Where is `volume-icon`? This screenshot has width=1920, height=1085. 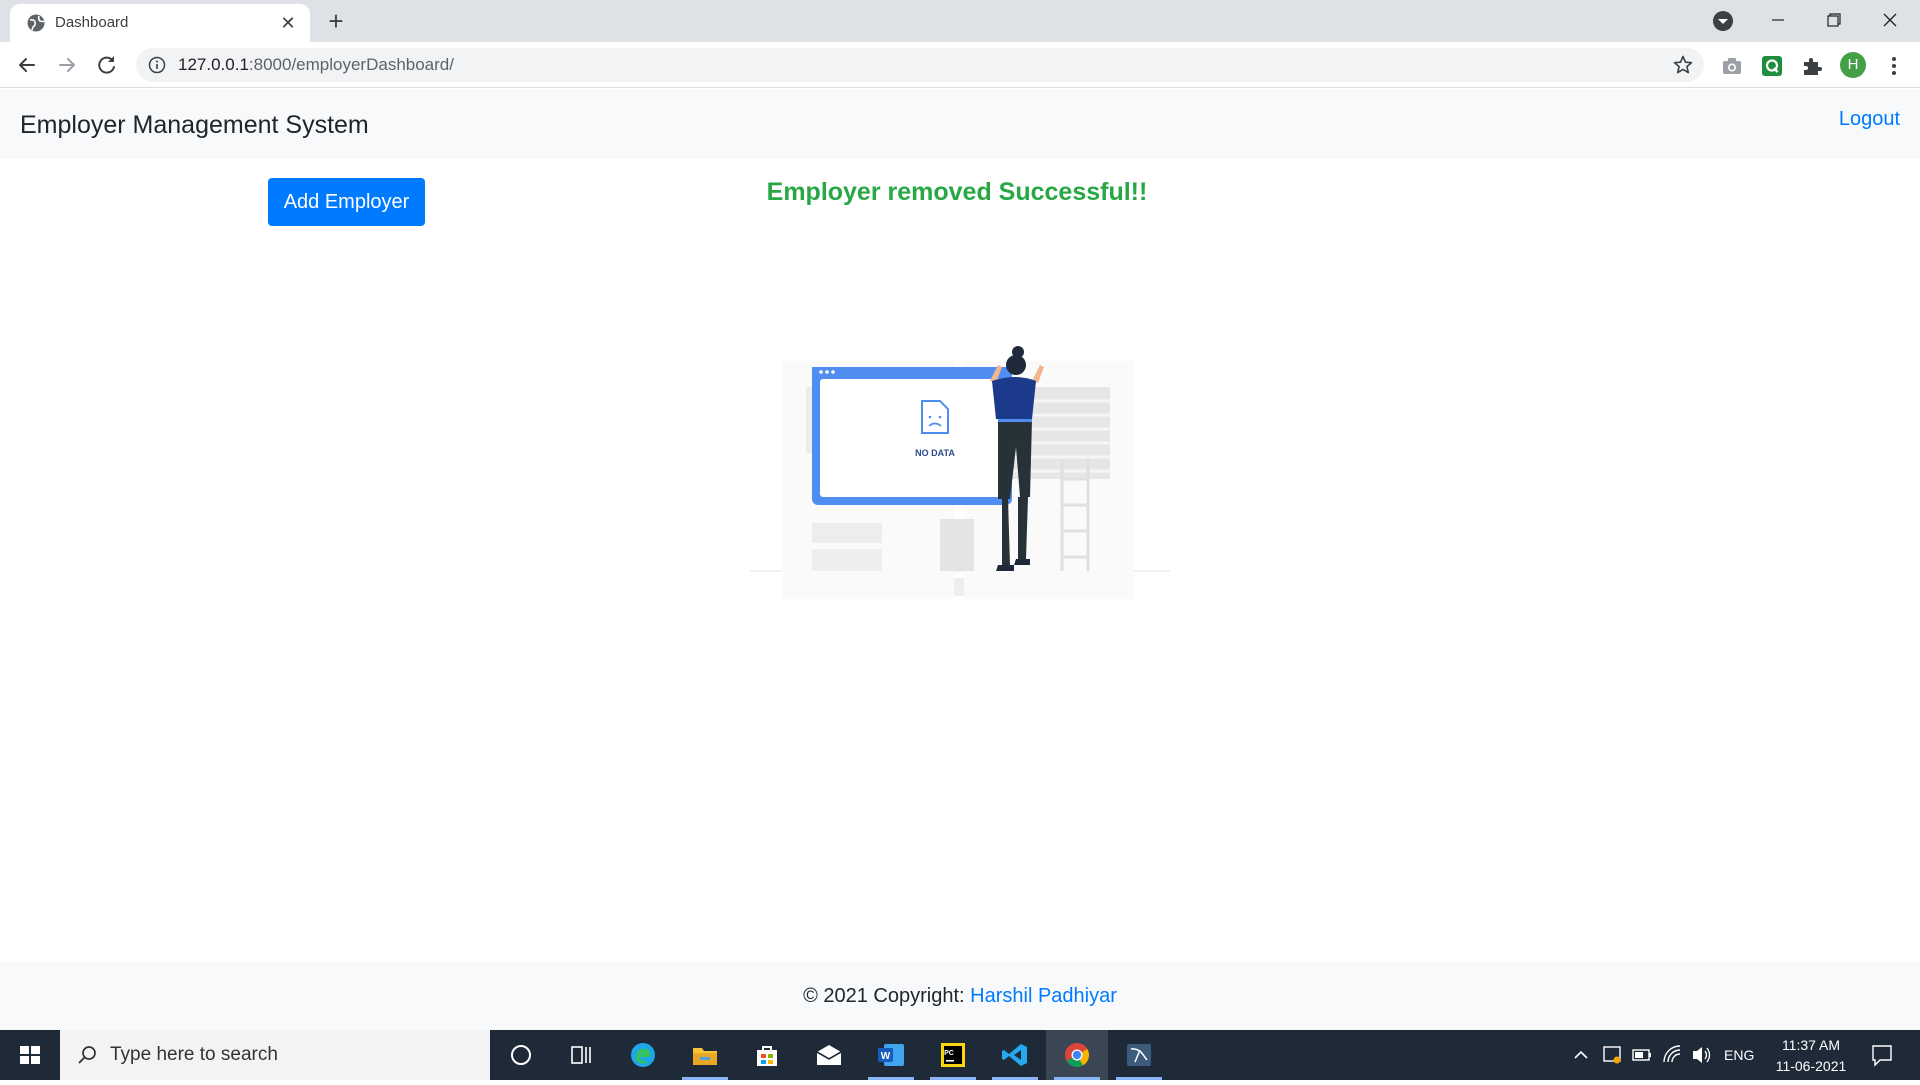
volume-icon is located at coordinates (1702, 1055).